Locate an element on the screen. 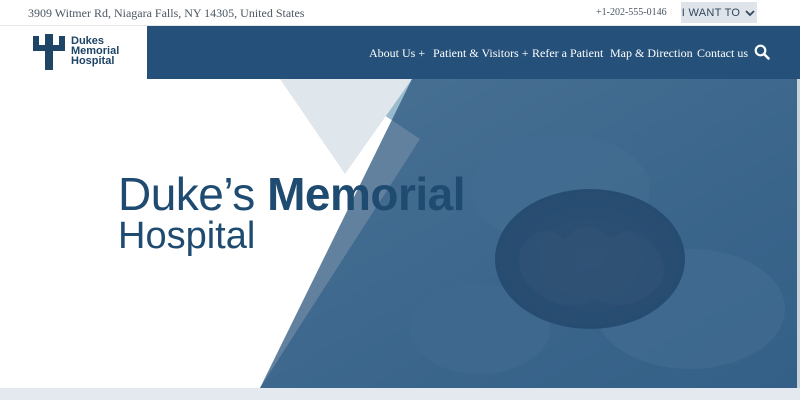 This screenshot has width=800, height=400. chevron-down-icon is located at coordinates (750, 12).